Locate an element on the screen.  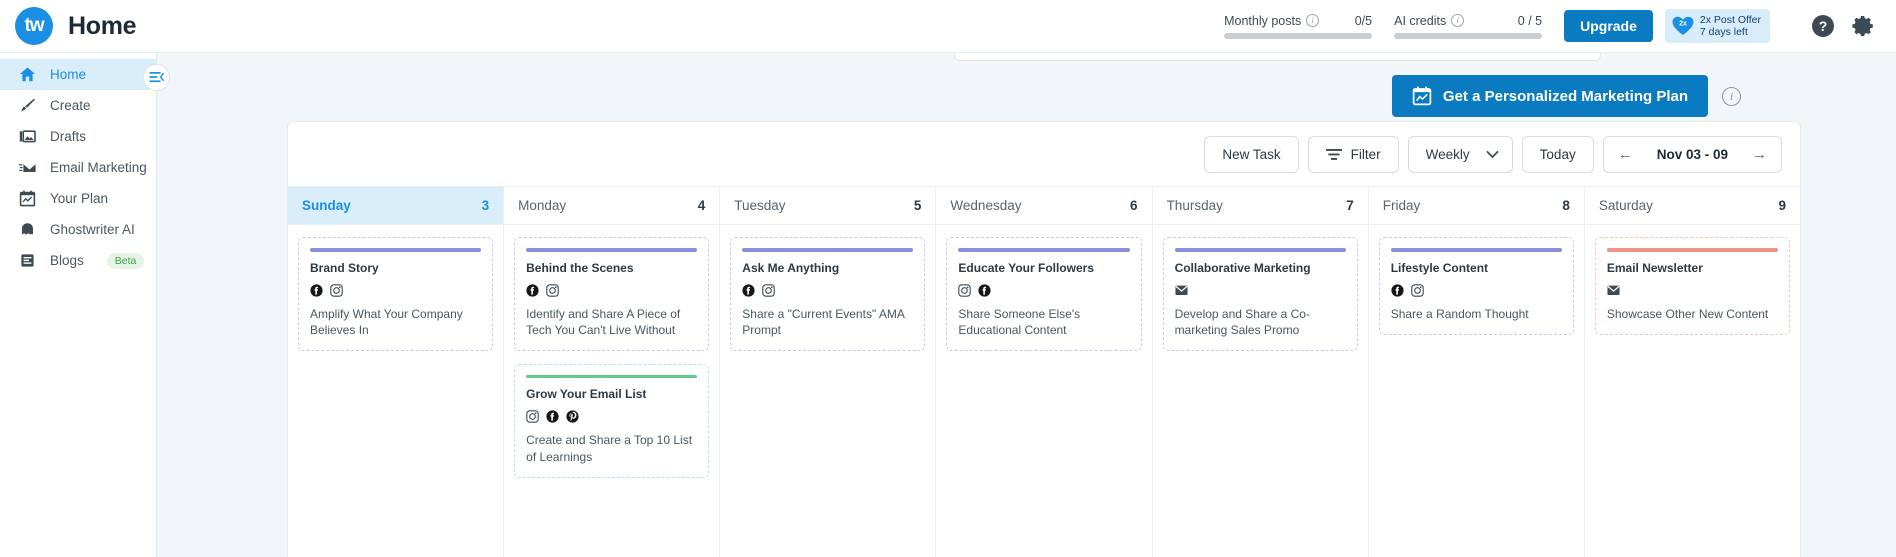
day-name: Sunday is located at coordinates (326, 205).